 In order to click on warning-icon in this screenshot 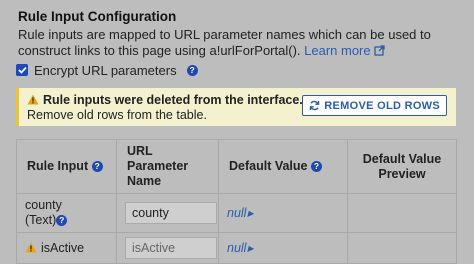, I will do `click(33, 99)`.